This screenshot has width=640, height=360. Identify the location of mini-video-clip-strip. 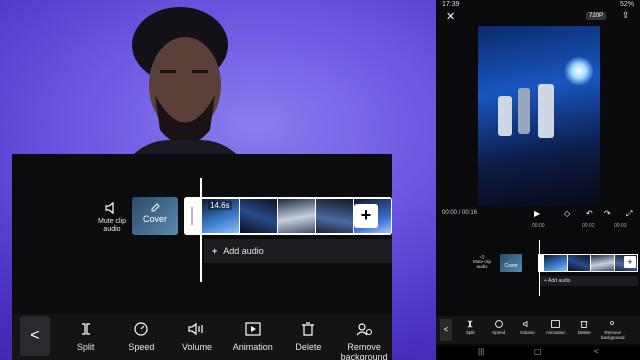
(588, 263).